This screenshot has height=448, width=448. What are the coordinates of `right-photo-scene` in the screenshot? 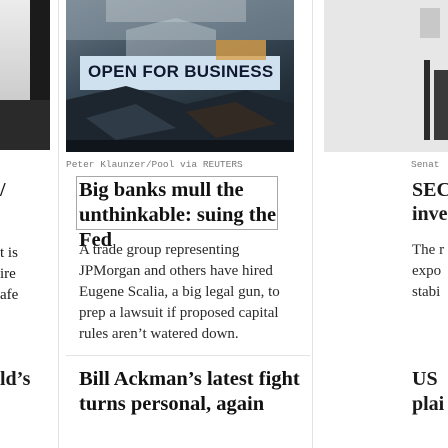 It's located at (386, 76).